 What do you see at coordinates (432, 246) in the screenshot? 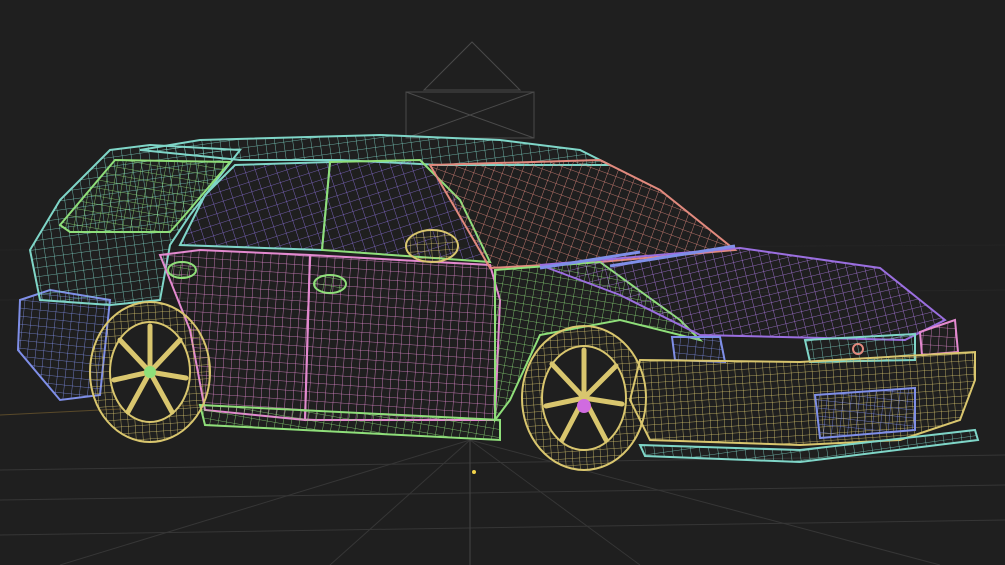
I see `side-mirror` at bounding box center [432, 246].